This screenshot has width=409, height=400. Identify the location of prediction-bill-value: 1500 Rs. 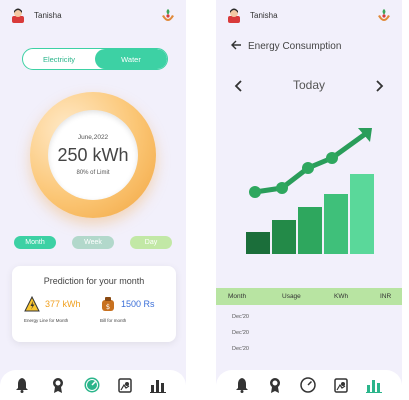
(138, 304).